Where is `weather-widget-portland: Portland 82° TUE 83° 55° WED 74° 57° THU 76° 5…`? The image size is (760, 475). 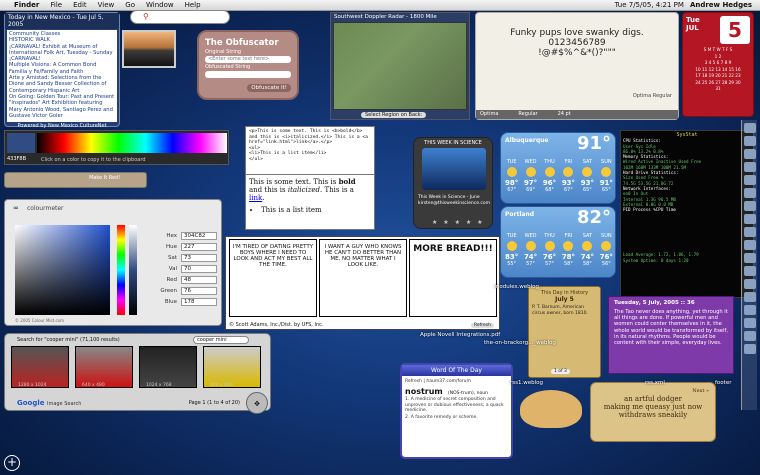
weather-widget-portland: Portland 82° TUE 83° 55° WED 74° 57° THU 76° 5… is located at coordinates (558, 242).